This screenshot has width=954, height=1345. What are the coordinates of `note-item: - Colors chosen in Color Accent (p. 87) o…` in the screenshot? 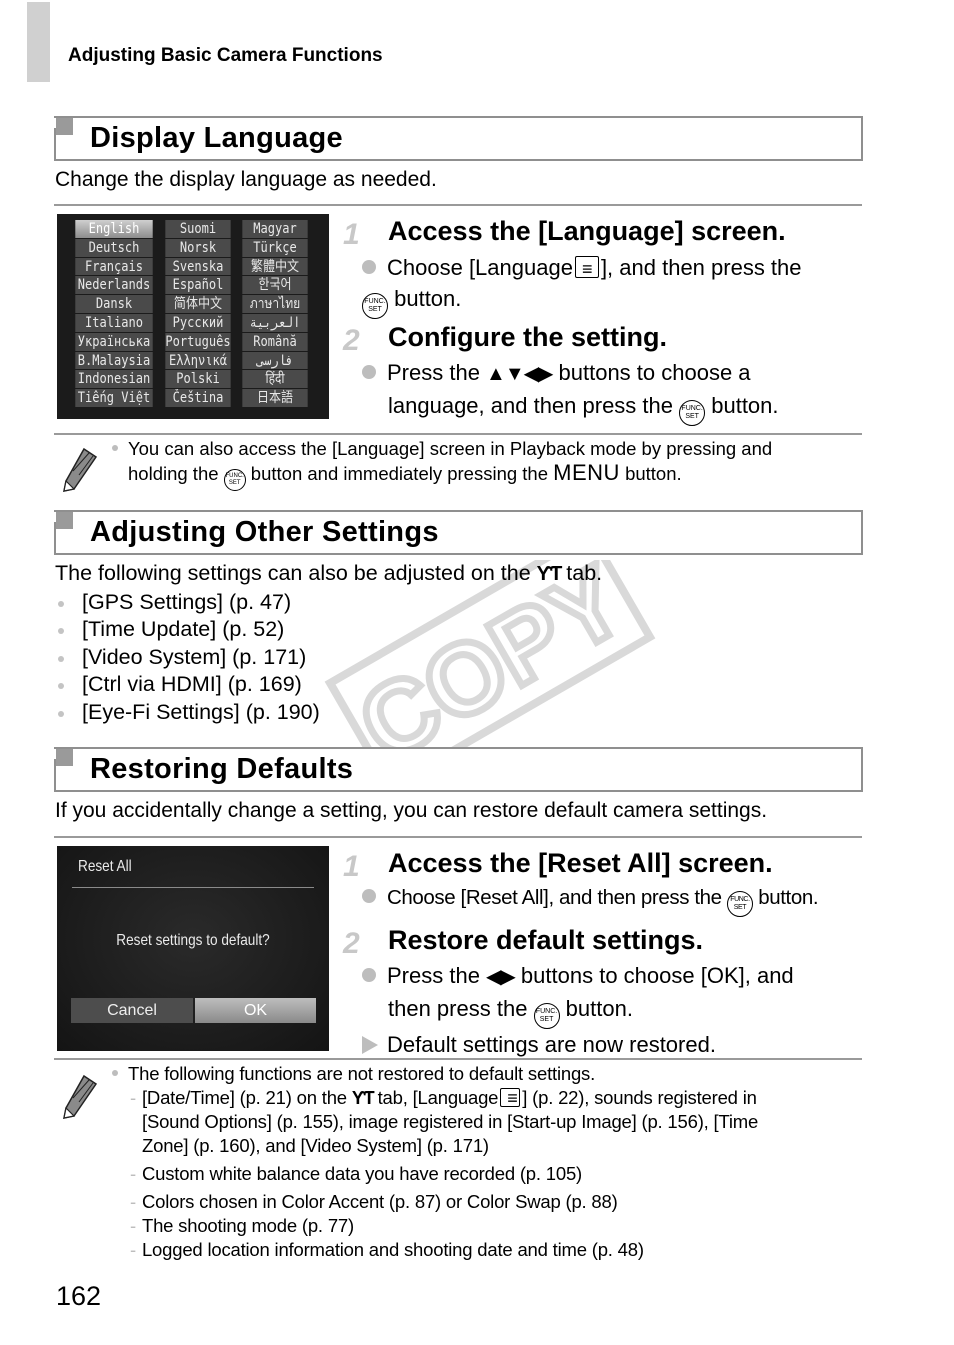 It's located at (374, 1201).